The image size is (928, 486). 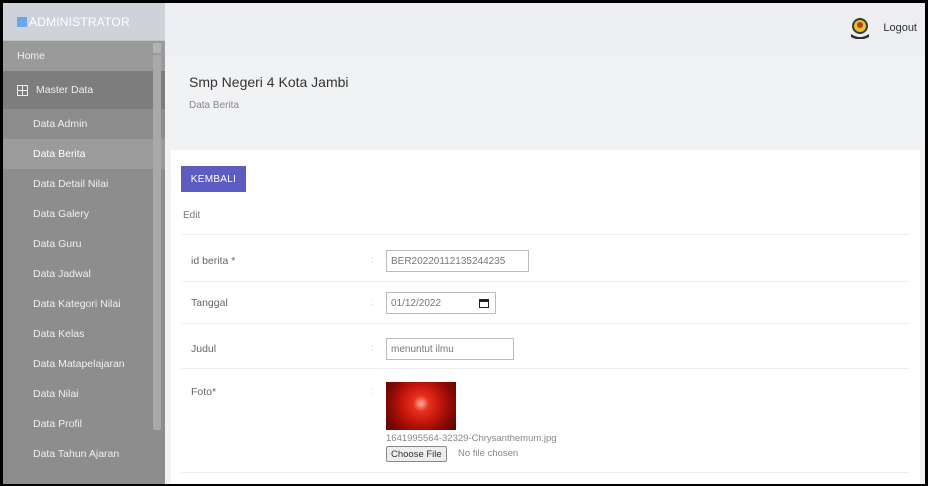 What do you see at coordinates (484, 303) in the screenshot?
I see `calendar-icon` at bounding box center [484, 303].